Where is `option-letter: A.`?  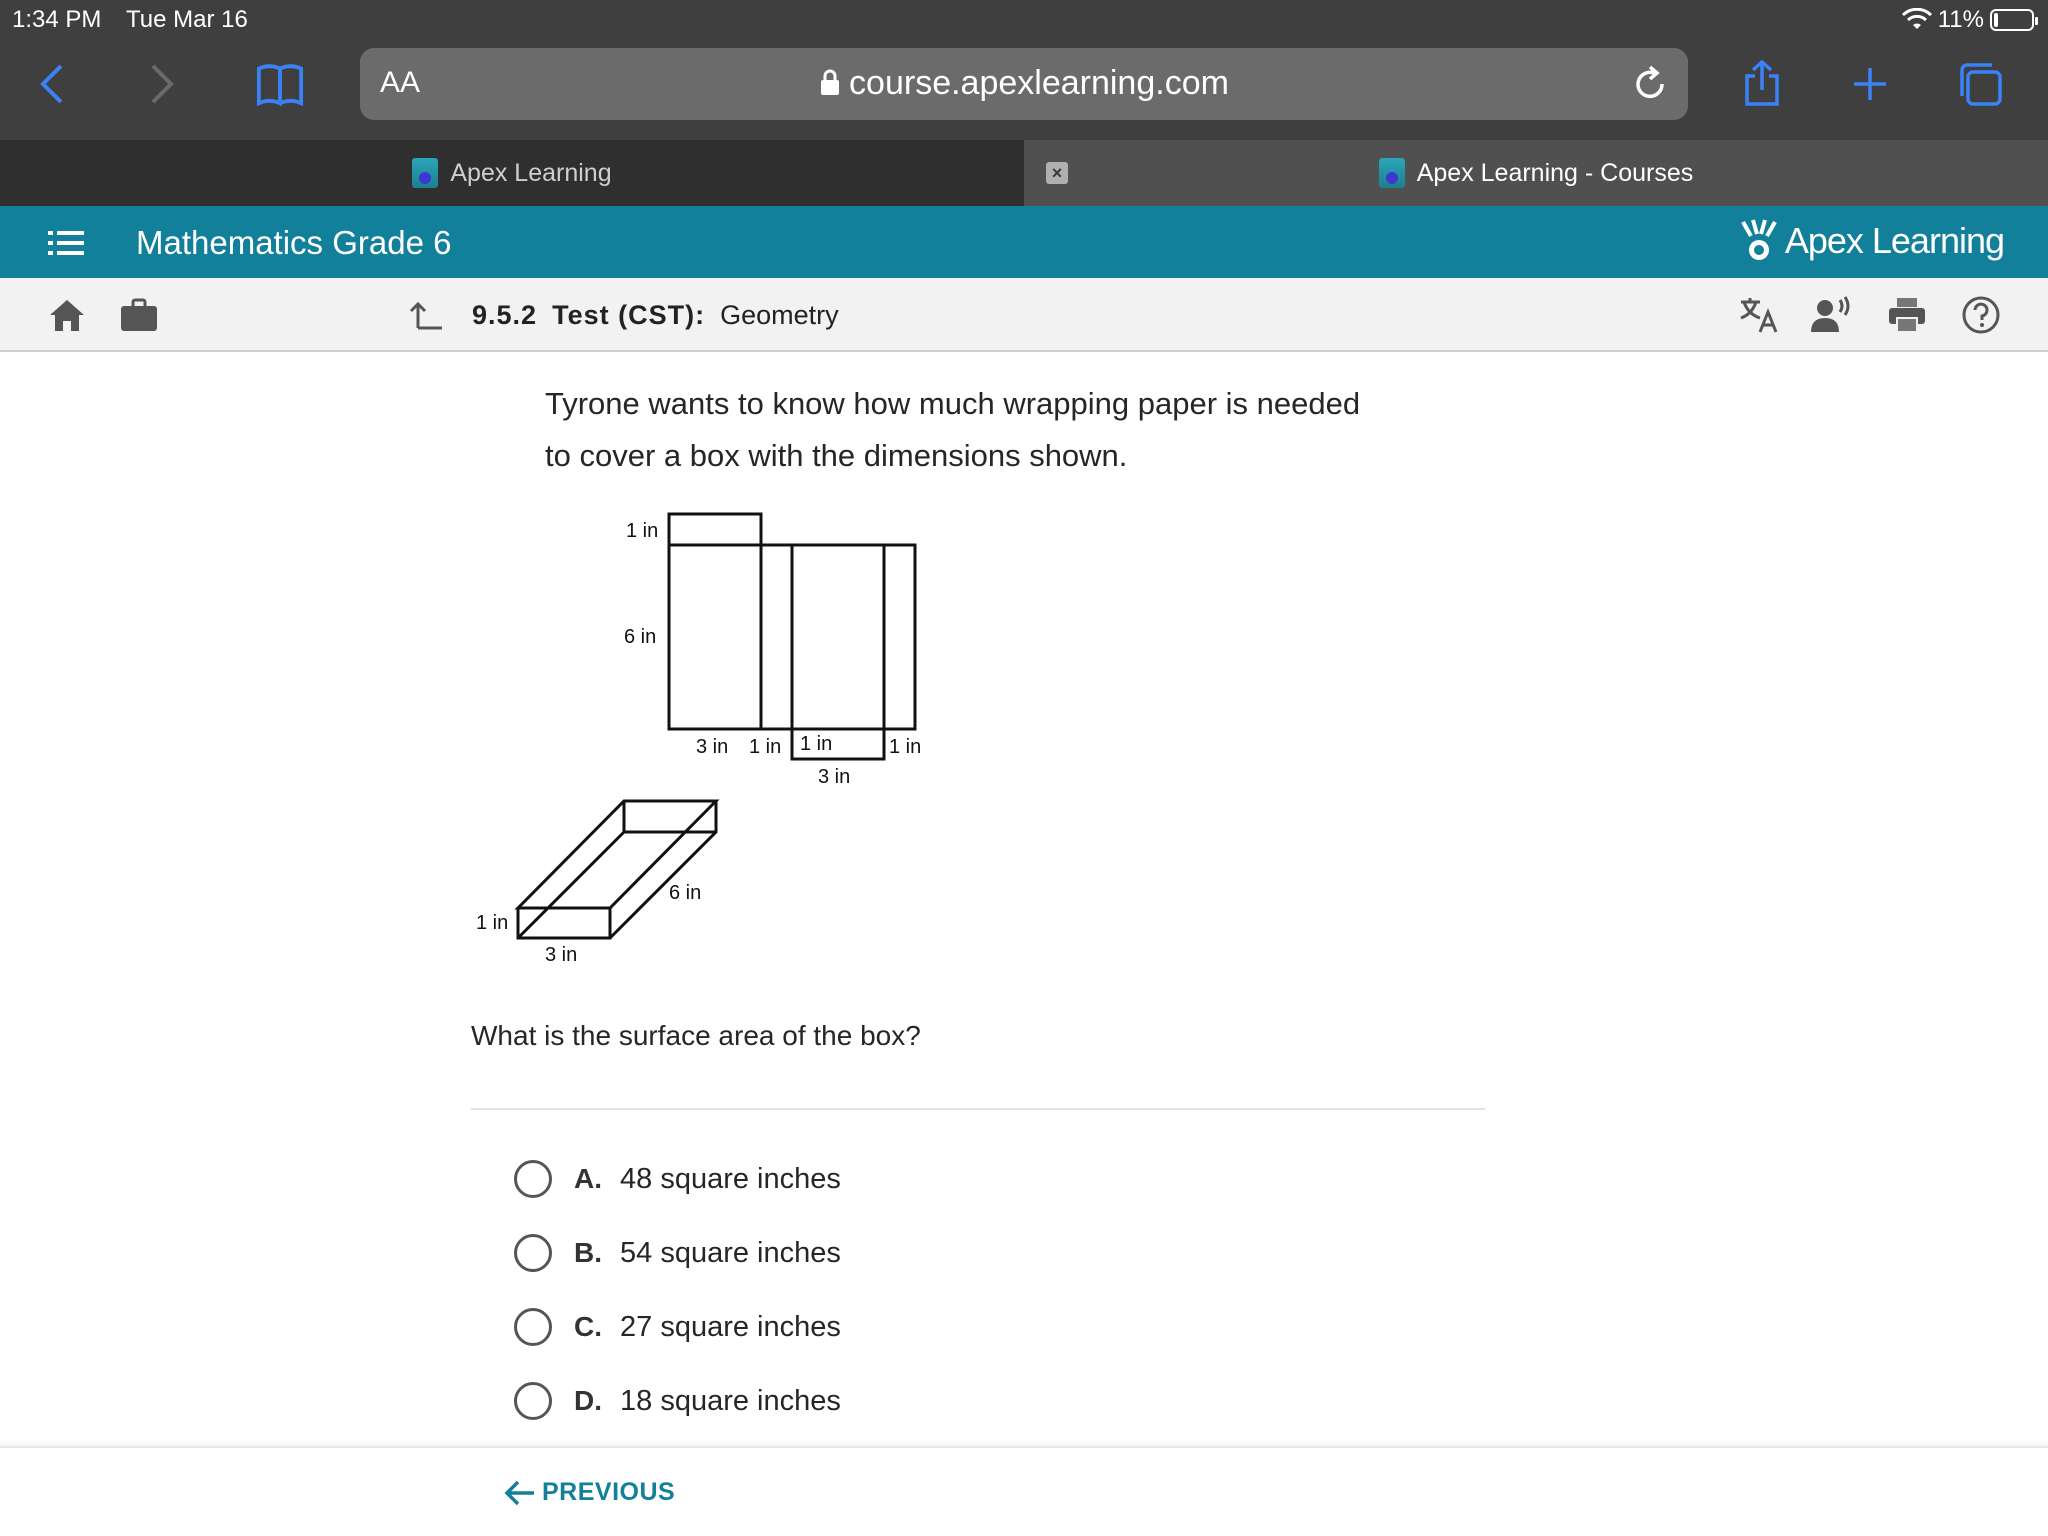 option-letter: A. is located at coordinates (588, 1178).